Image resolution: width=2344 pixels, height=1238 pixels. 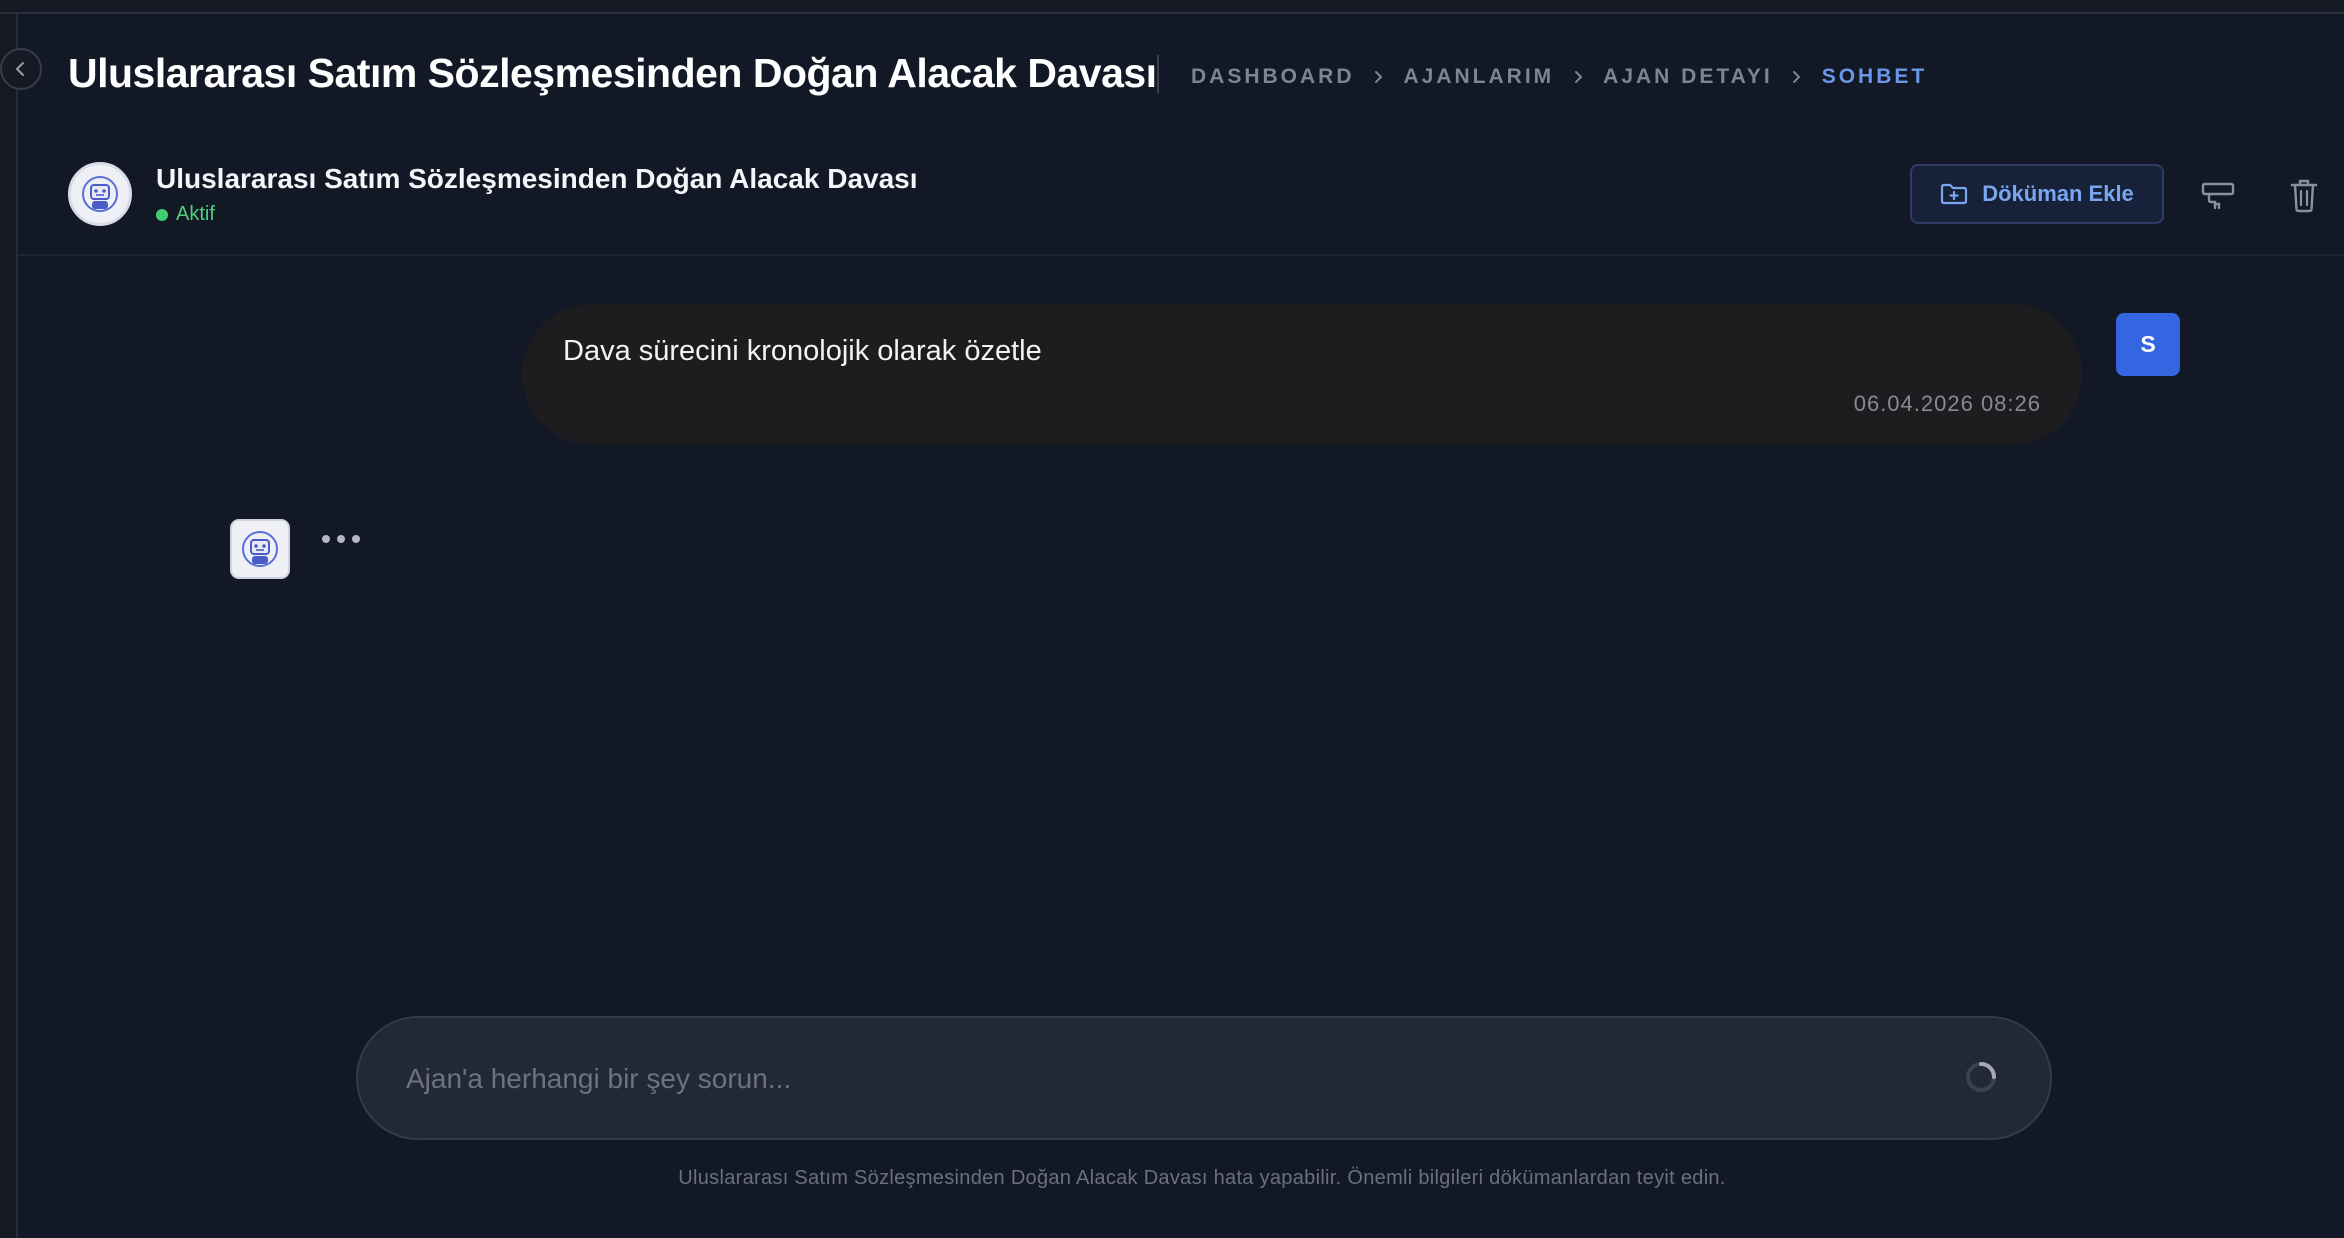 I want to click on add-document-button: Döküman Ekle, so click(x=2037, y=194).